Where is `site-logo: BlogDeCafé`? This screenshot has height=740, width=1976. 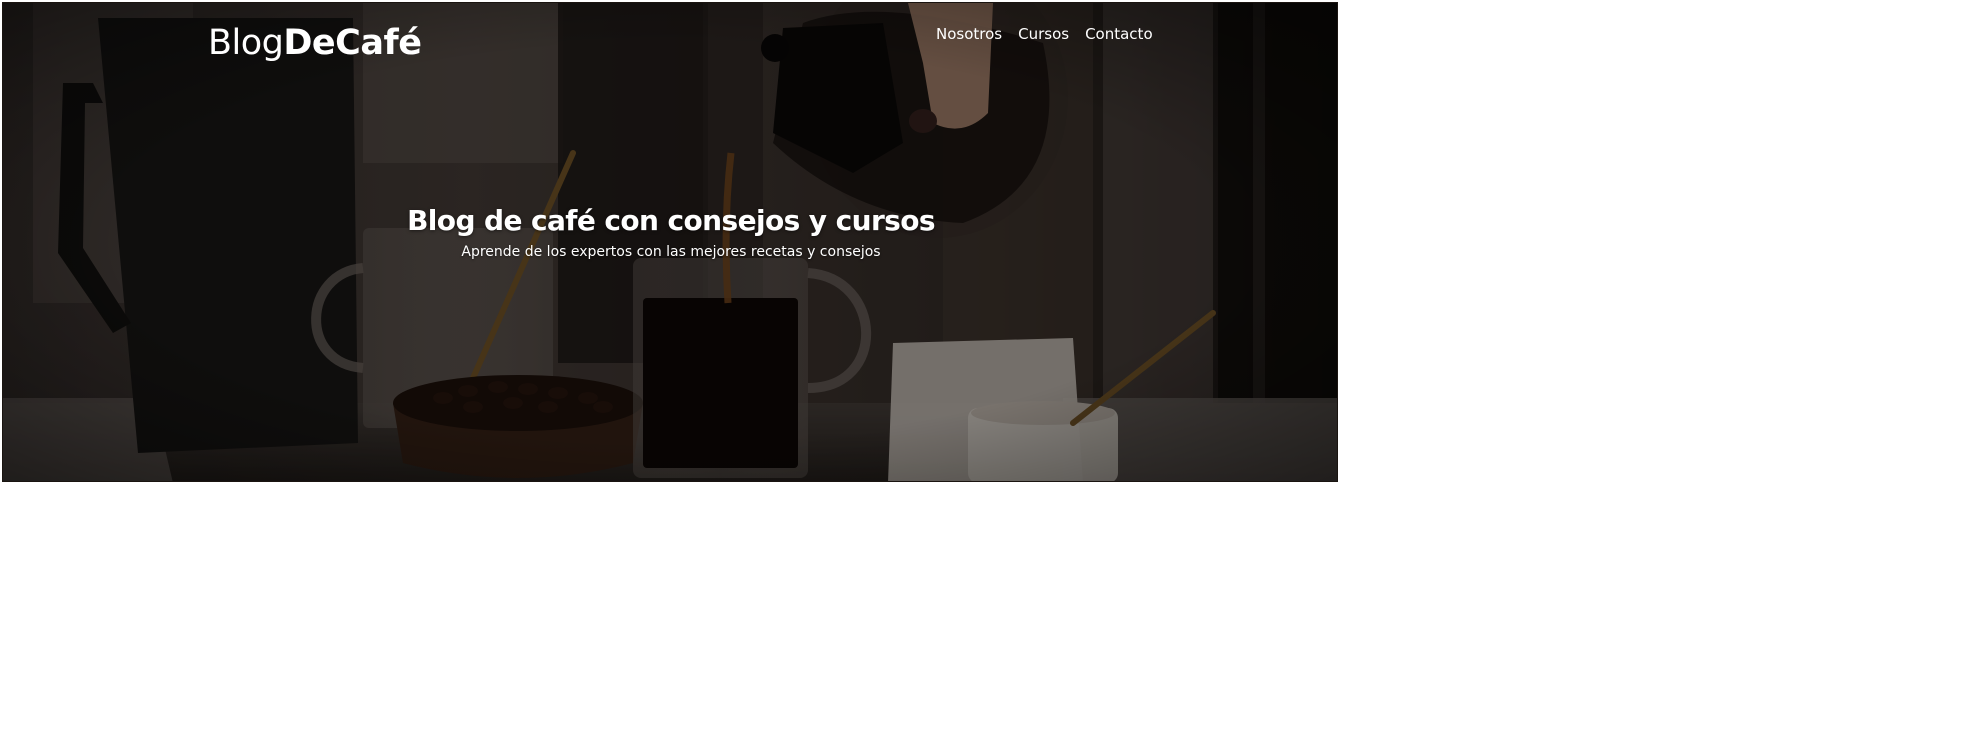 site-logo: BlogDeCafé is located at coordinates (315, 43).